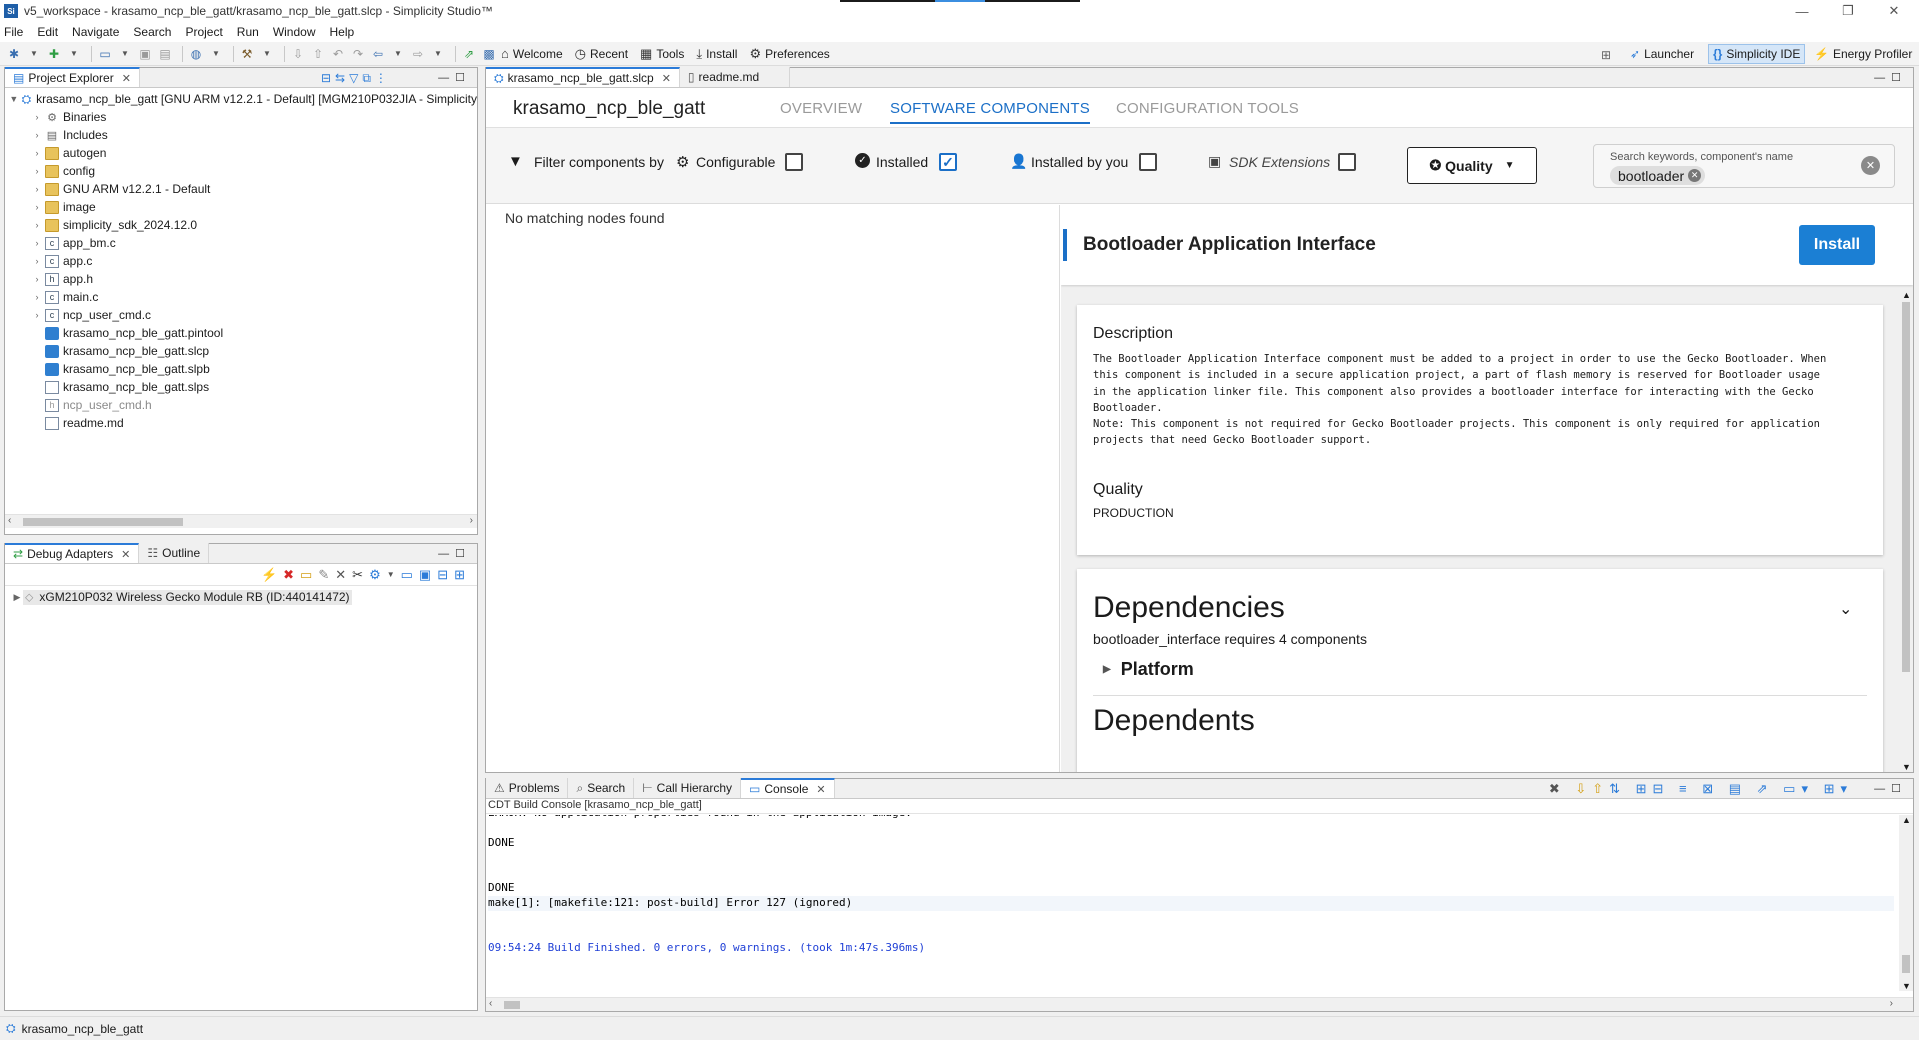  What do you see at coordinates (241, 521) in the screenshot?
I see `explorer-horizontal-scrollbar: ‹ ›` at bounding box center [241, 521].